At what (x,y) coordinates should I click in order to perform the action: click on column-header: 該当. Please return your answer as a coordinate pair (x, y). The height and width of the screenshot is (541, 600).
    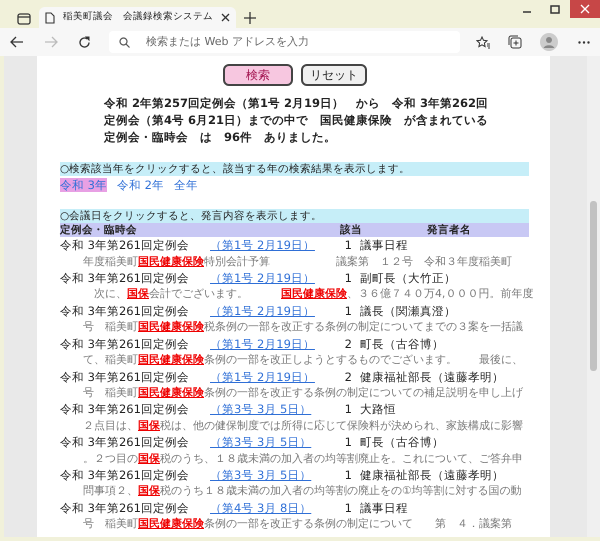
    Looking at the image, I should click on (351, 230).